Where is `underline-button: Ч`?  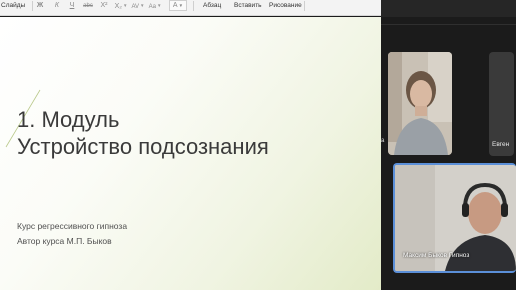 underline-button: Ч is located at coordinates (72, 6).